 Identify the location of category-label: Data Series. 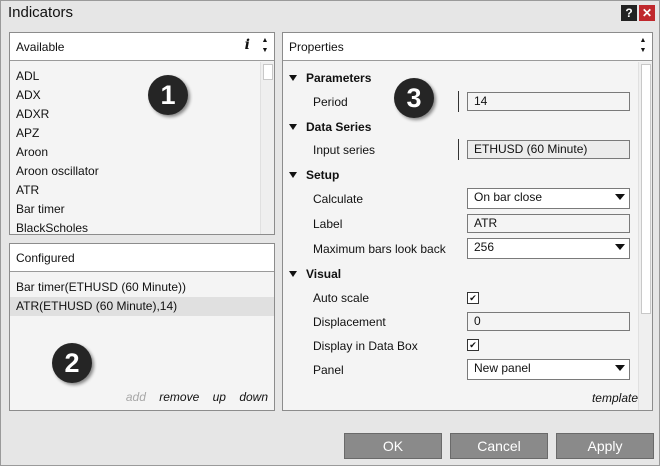
(339, 127).